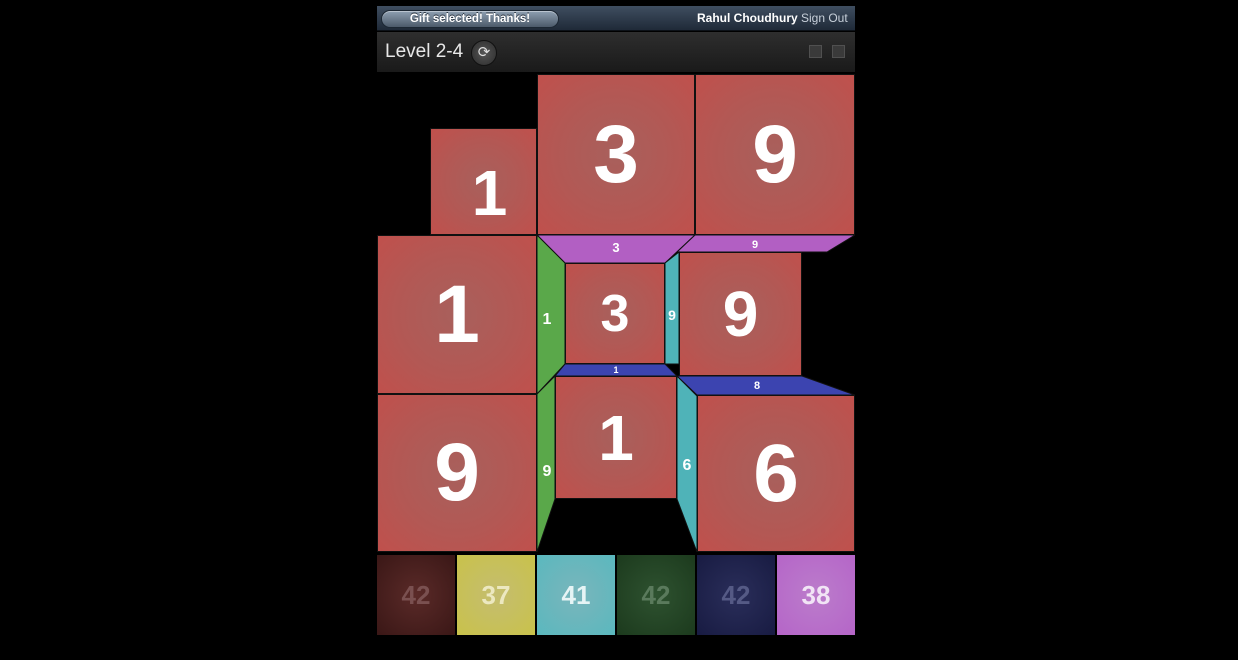 This screenshot has height=660, width=1238. Describe the element at coordinates (615, 247) in the screenshot. I see `face-digit: 3` at that location.